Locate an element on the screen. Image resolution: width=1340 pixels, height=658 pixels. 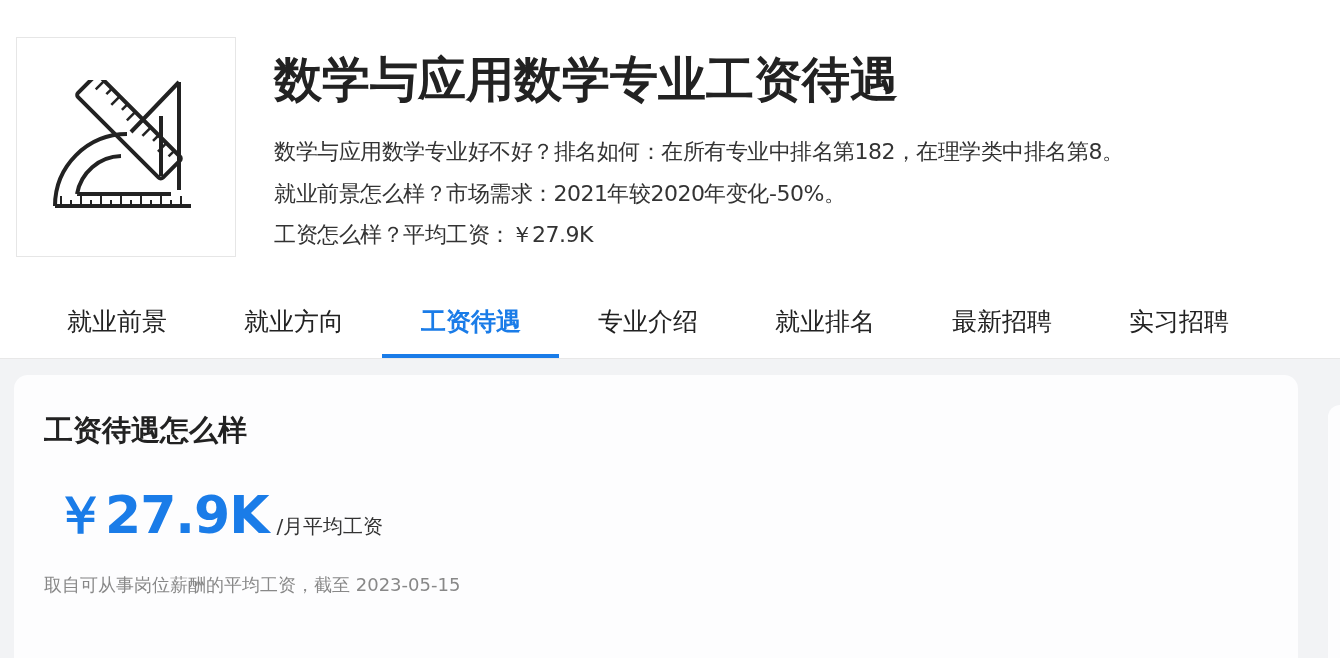
salary-amount: ￥27.9K is located at coordinates (161, 515).